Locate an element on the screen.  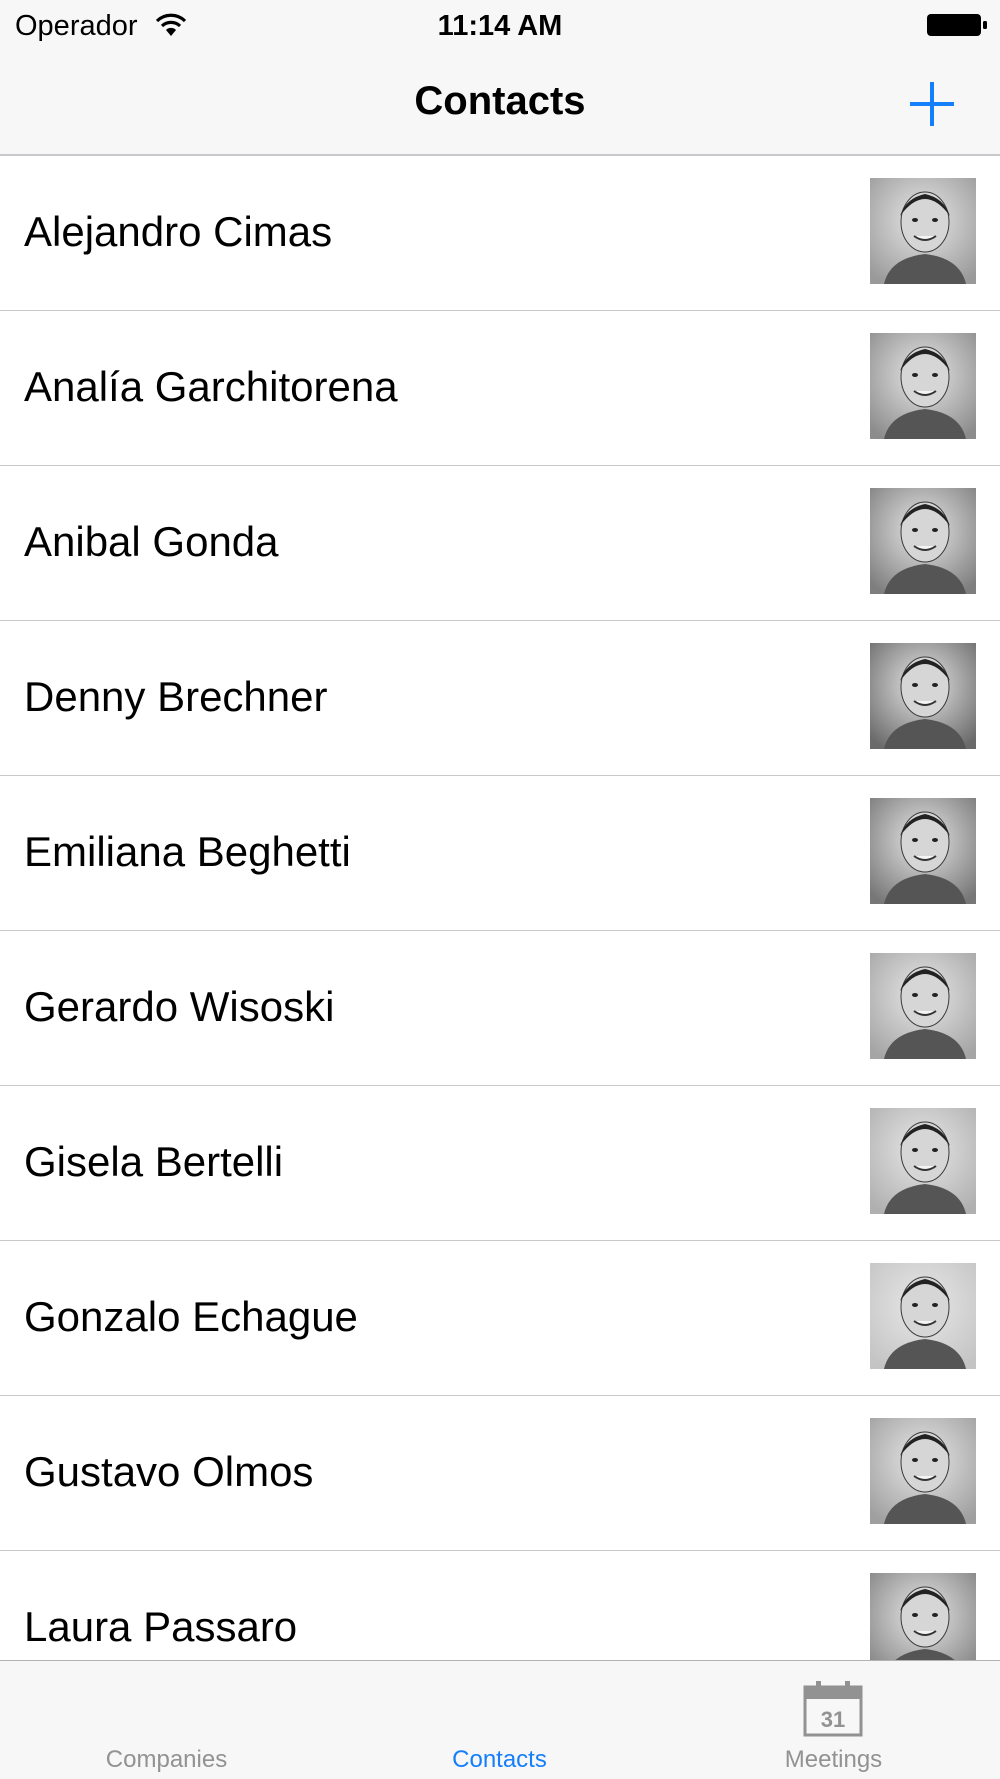
contact-row: Analía Garchitorena is located at coordinates (500, 388).